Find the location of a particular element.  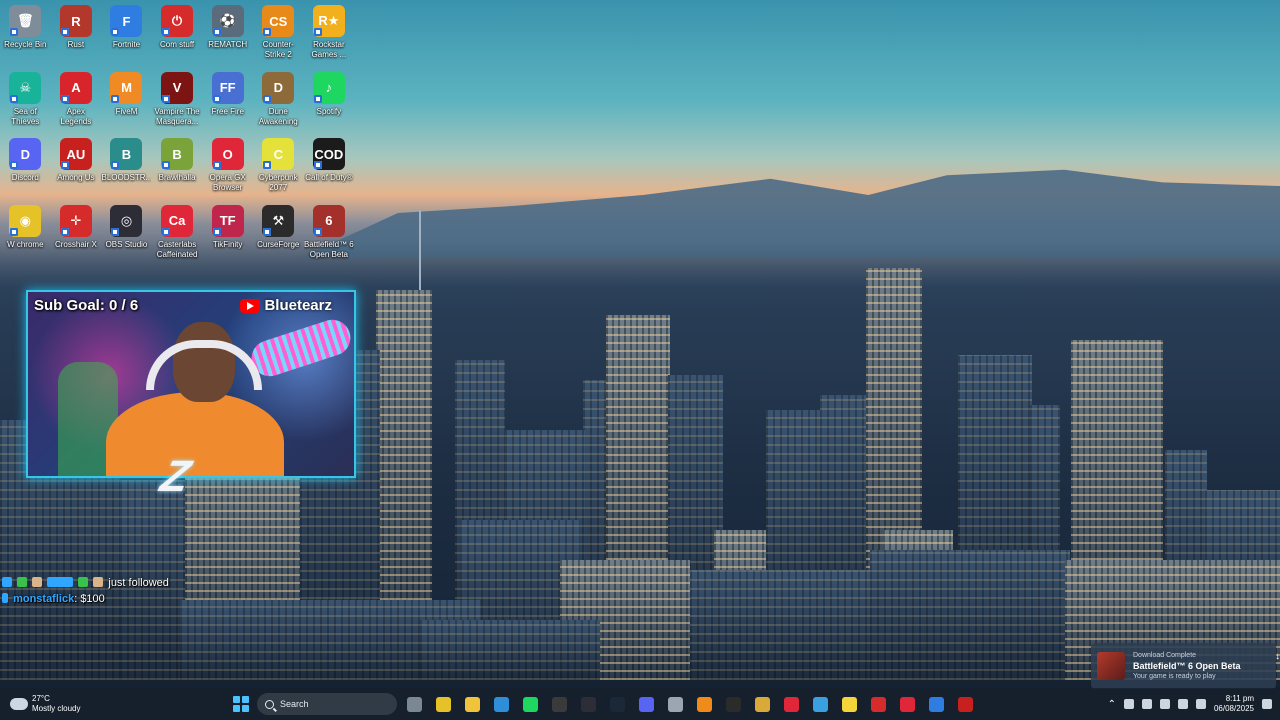

chevron-up-icon: ⌃ is located at coordinates (1112, 704).